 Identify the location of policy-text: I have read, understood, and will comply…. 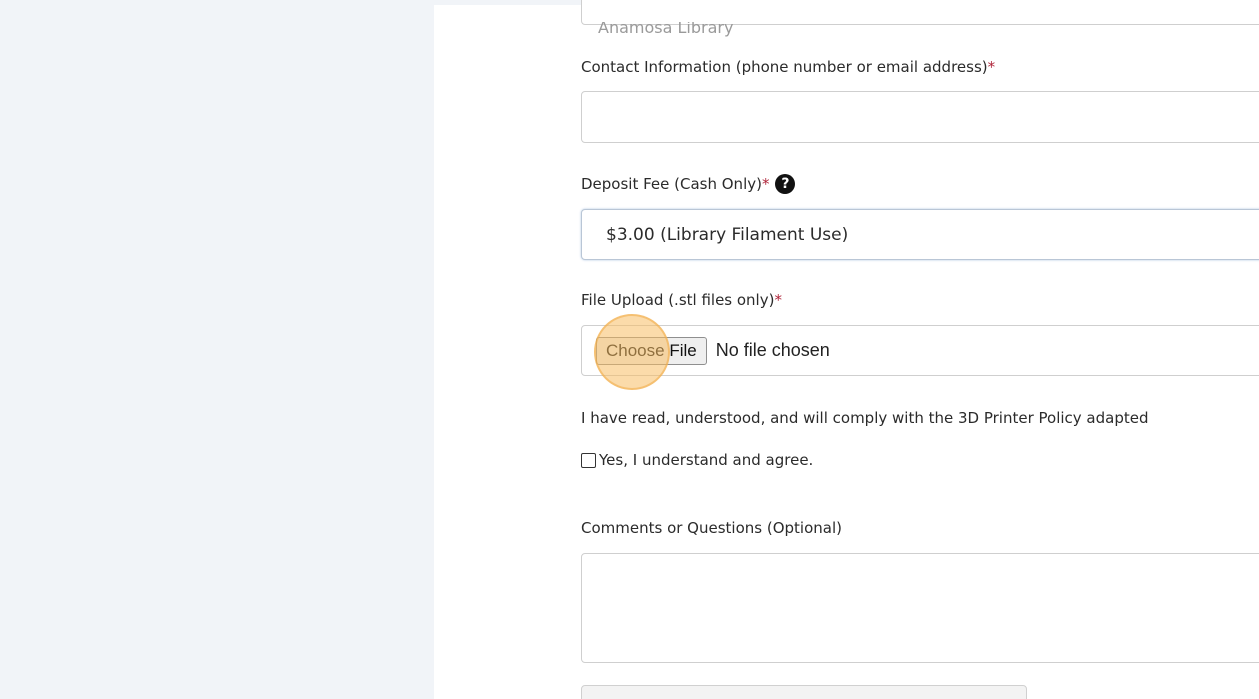
(865, 418).